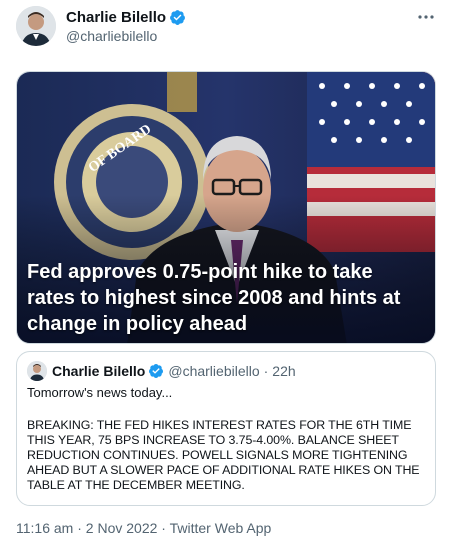 This screenshot has height=552, width=453. Describe the element at coordinates (122, 528) in the screenshot. I see `tweet-date: 2 Nov 2022` at that location.